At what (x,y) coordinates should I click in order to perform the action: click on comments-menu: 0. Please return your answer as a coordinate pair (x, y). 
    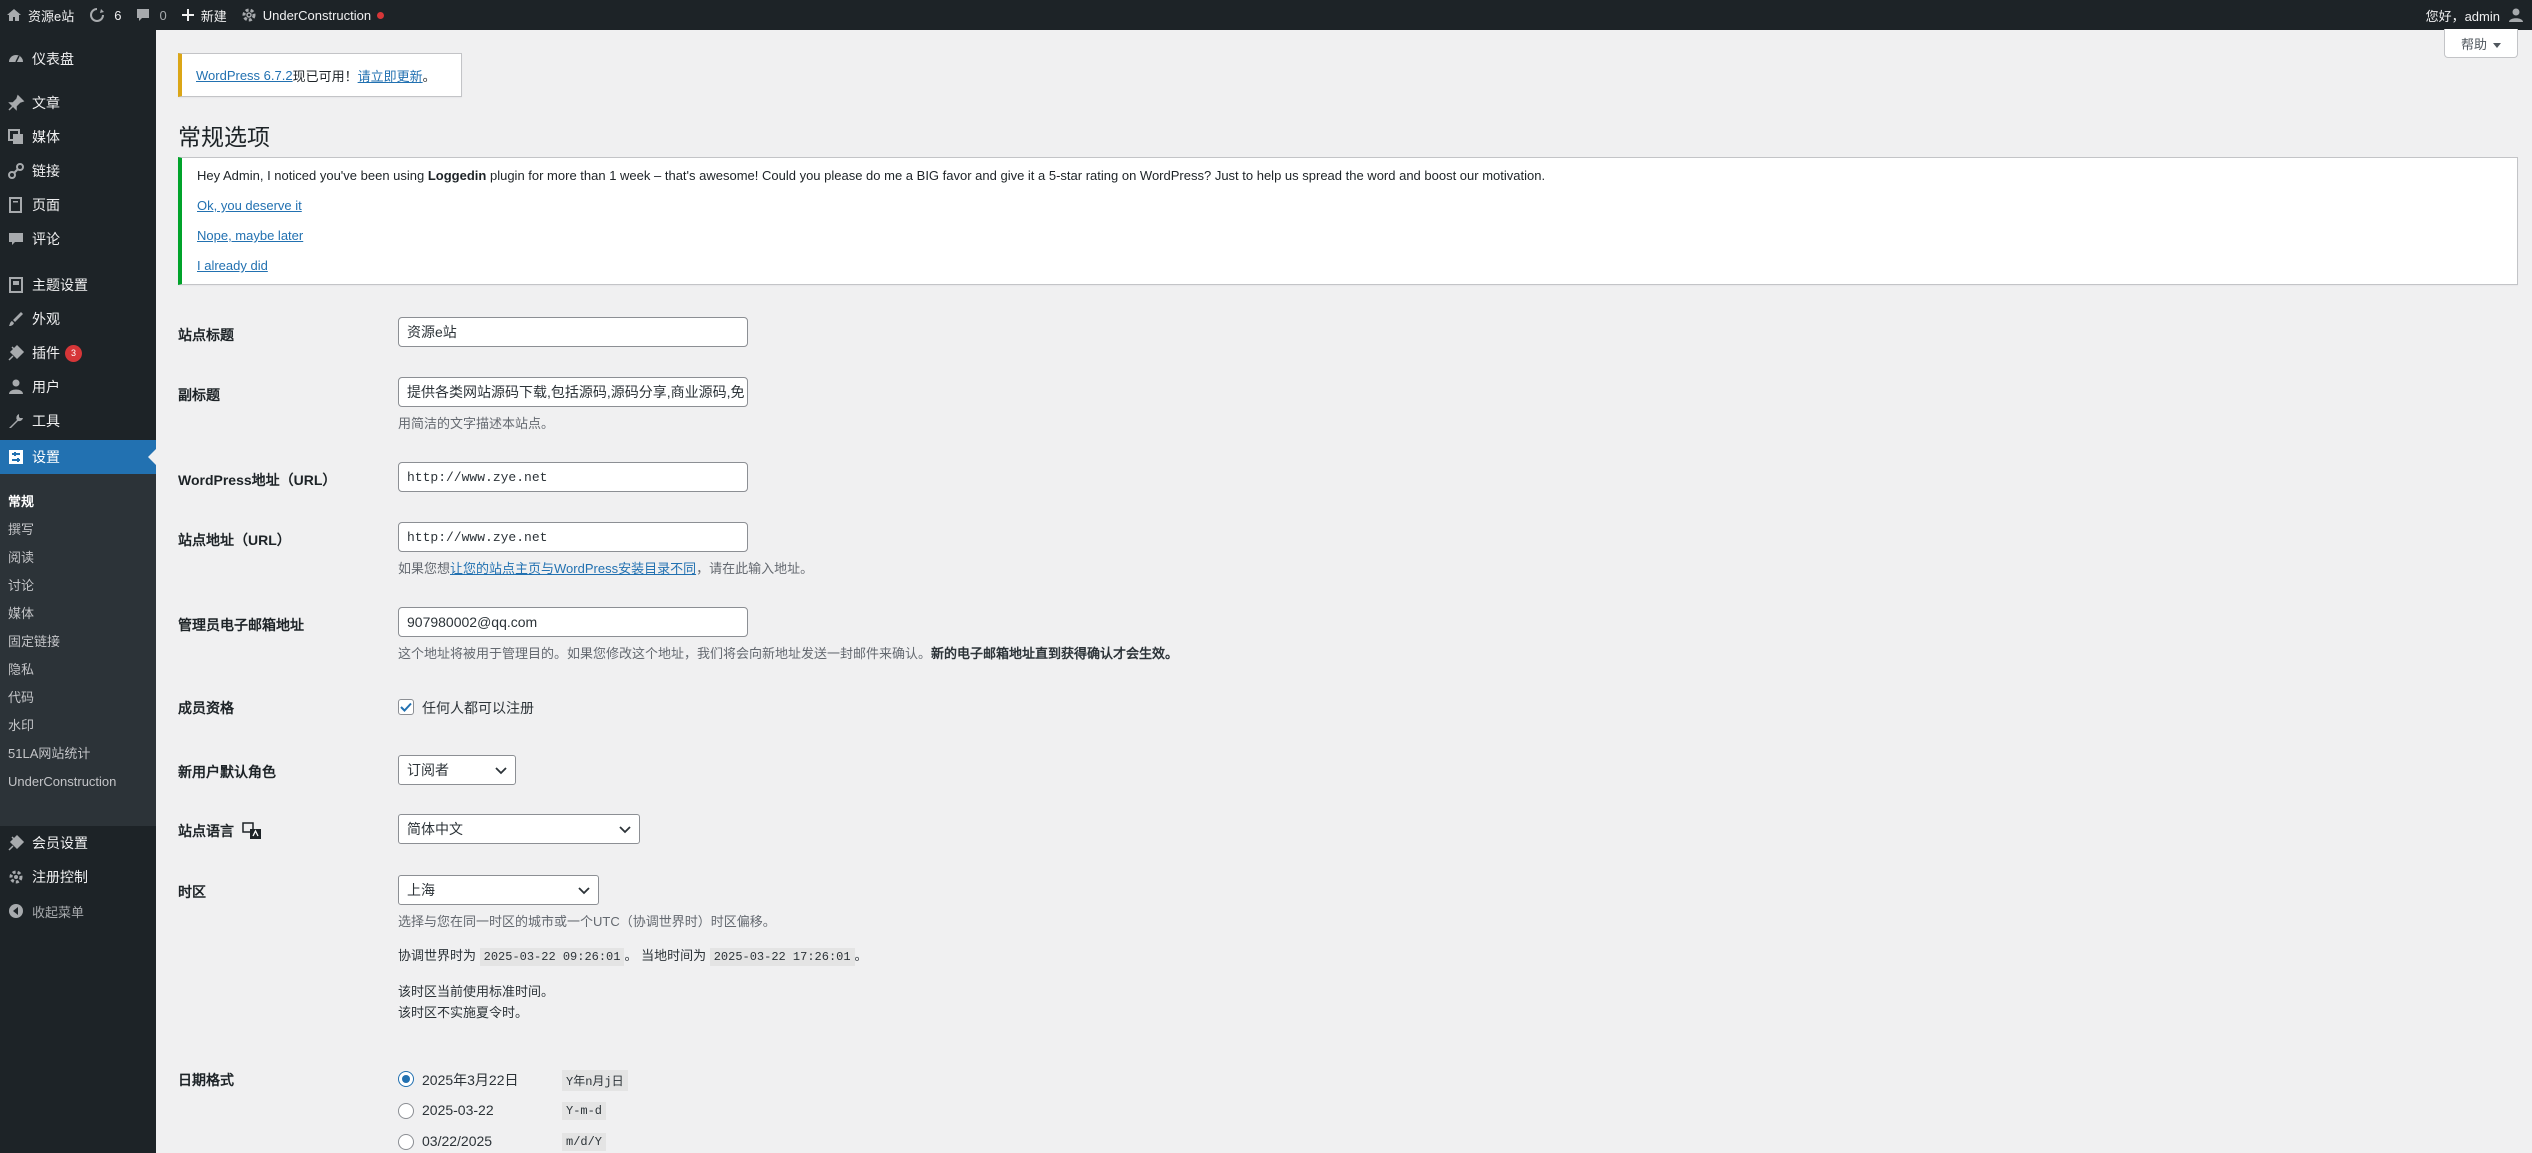
    Looking at the image, I should click on (151, 15).